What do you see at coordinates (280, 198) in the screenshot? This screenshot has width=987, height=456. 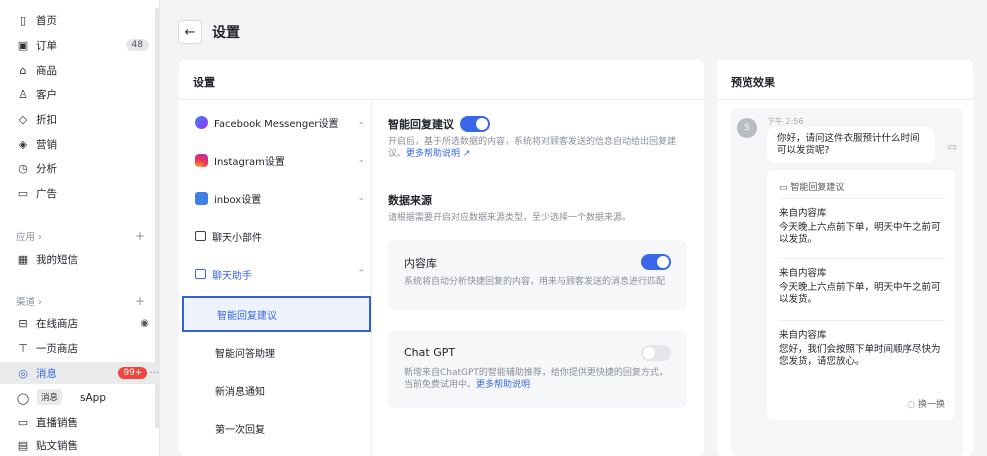 I see `nav-inbox: inbox设置 ⌄` at bounding box center [280, 198].